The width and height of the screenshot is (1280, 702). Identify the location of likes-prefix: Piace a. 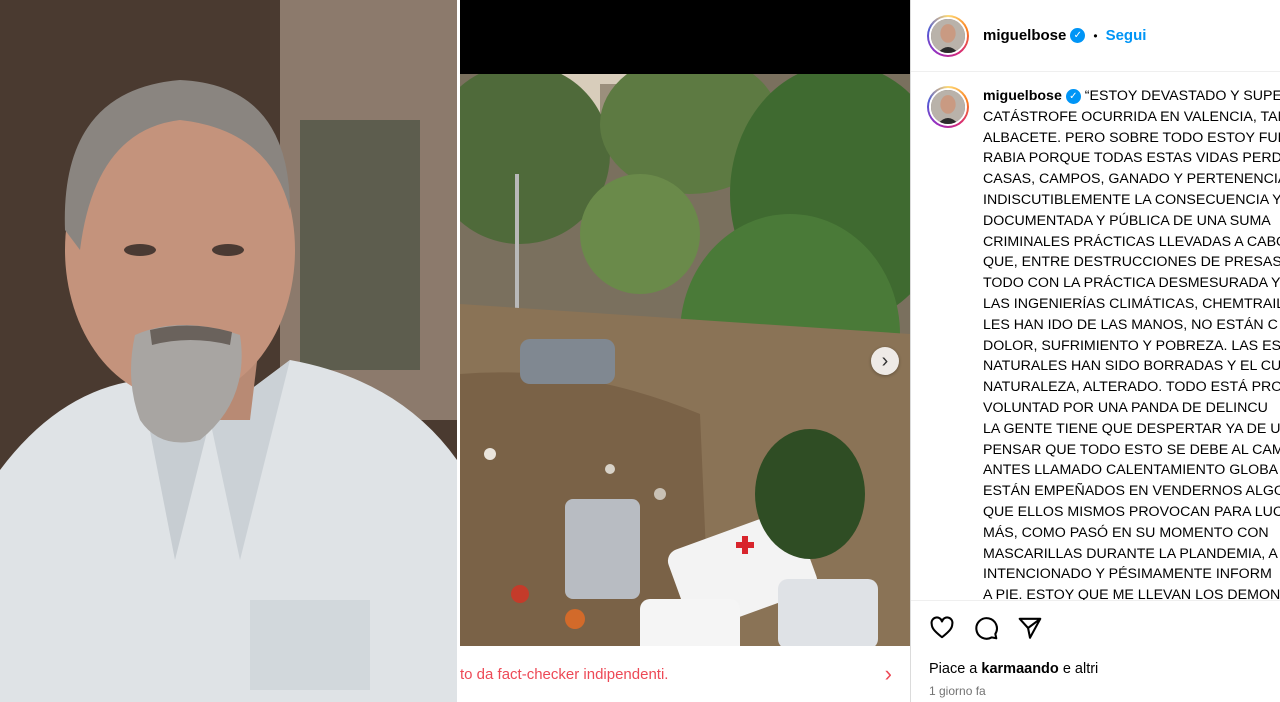
(953, 669).